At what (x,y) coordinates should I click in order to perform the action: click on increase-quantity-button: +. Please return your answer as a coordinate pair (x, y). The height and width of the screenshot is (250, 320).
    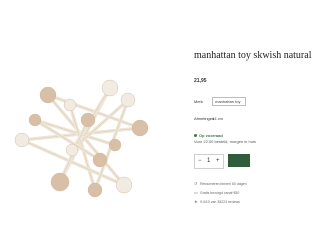
    Looking at the image, I should click on (218, 161).